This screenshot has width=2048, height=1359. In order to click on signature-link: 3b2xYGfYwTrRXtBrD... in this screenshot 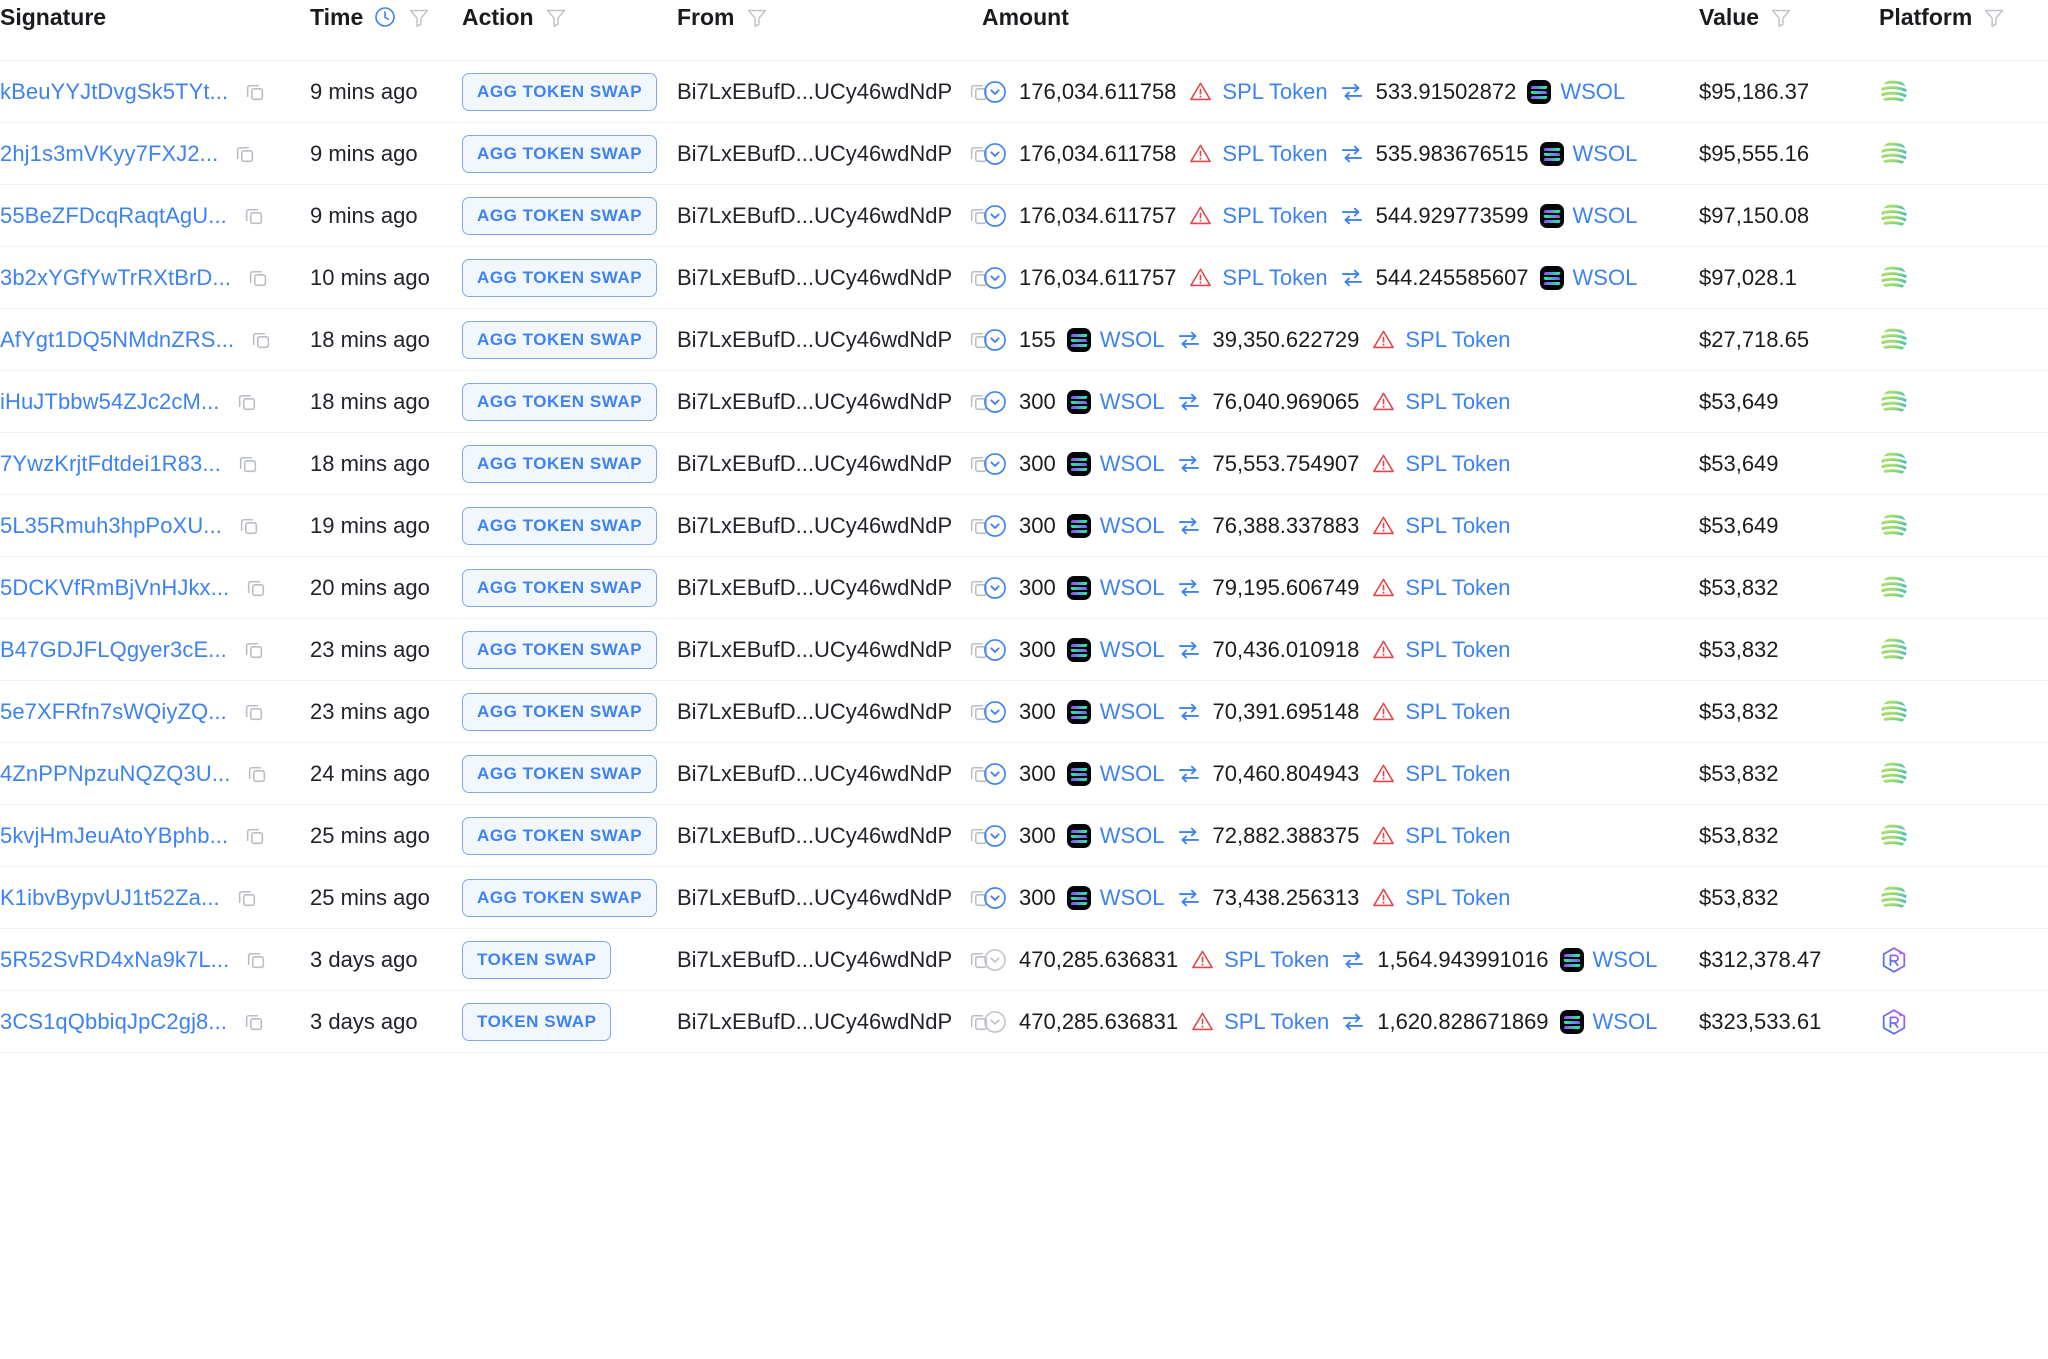, I will do `click(115, 278)`.